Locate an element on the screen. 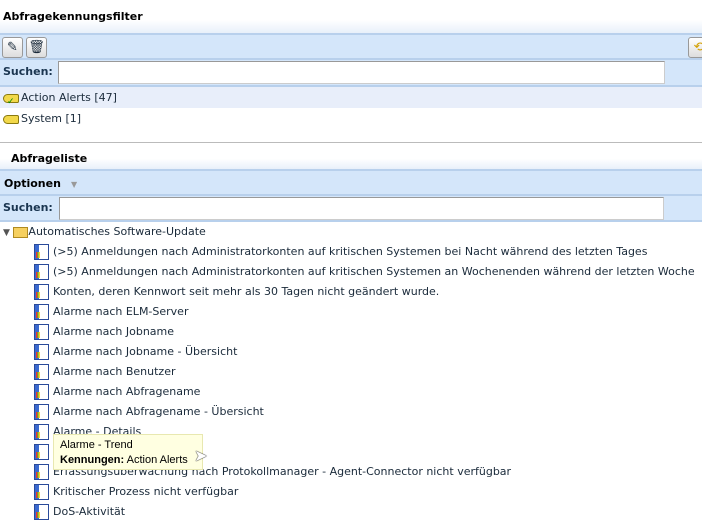  delete-button: 🗑 is located at coordinates (36, 47).